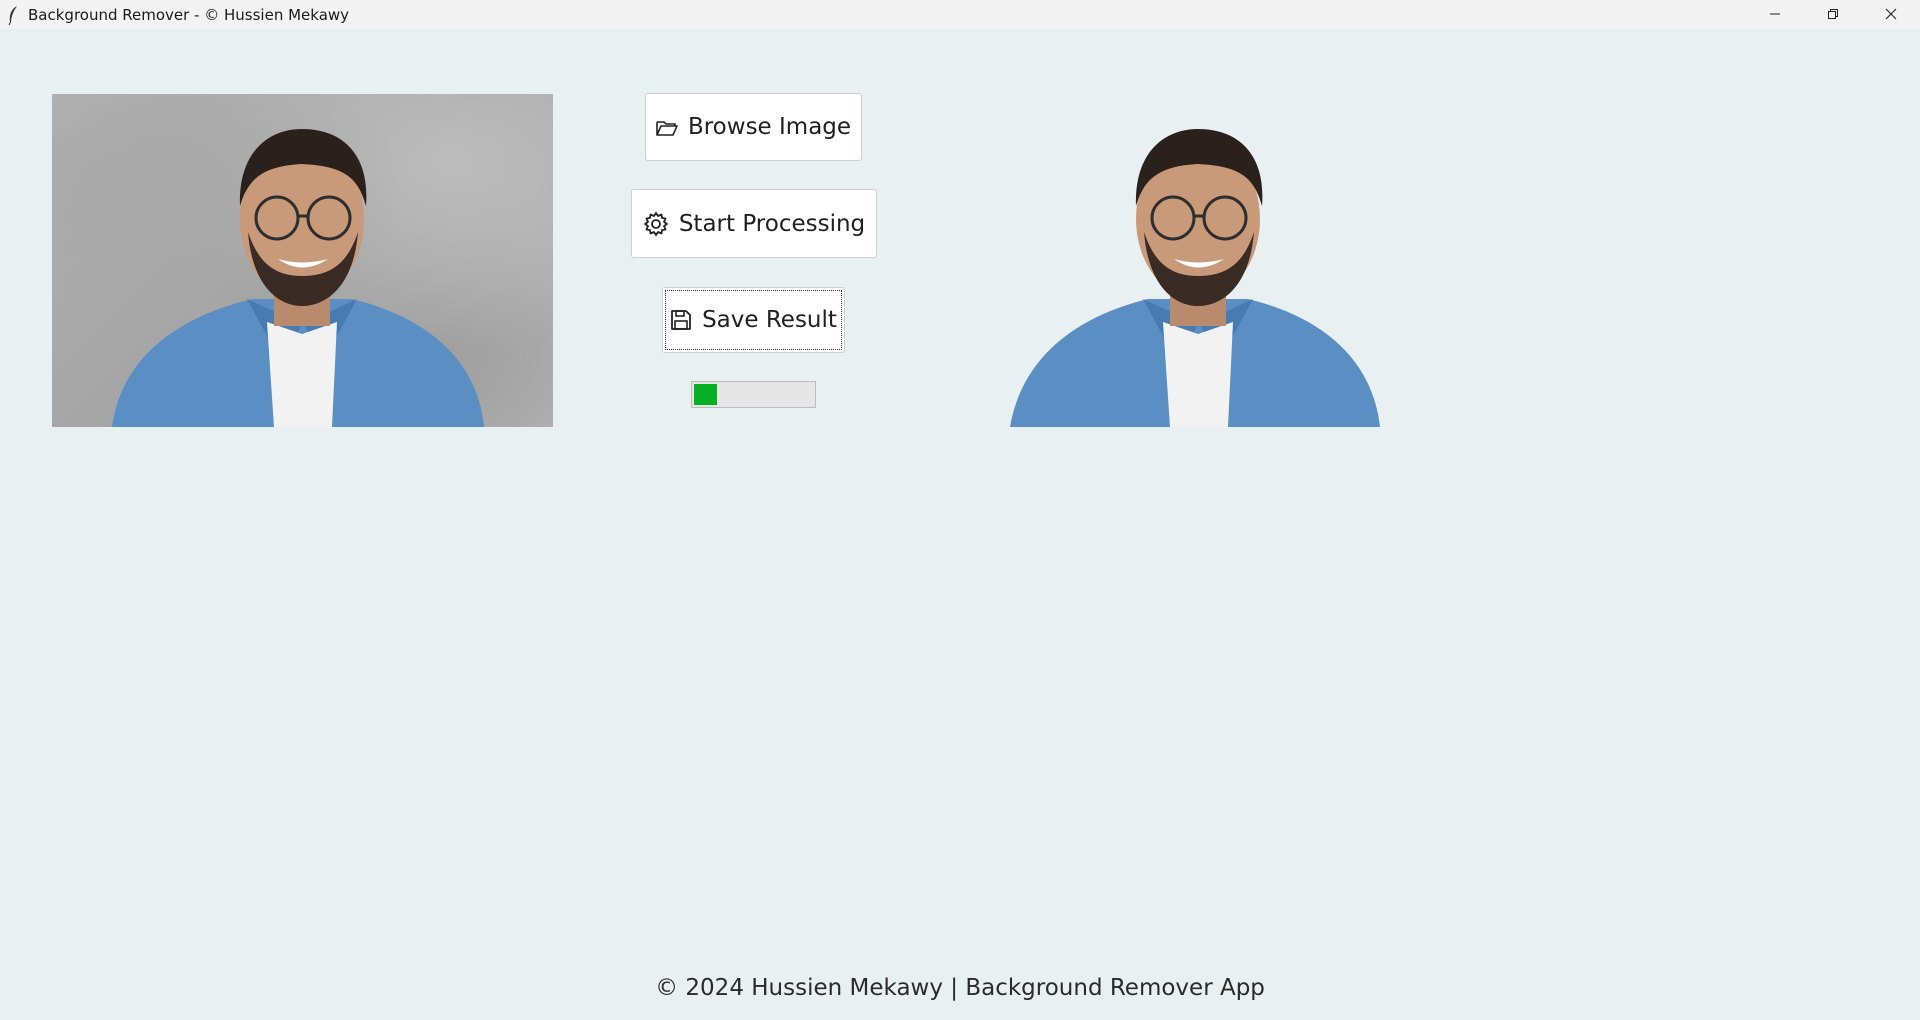 This screenshot has height=1020, width=1920. Describe the element at coordinates (960, 14) in the screenshot. I see `title-bar: Background Remover - © Hussien Mekawy` at that location.